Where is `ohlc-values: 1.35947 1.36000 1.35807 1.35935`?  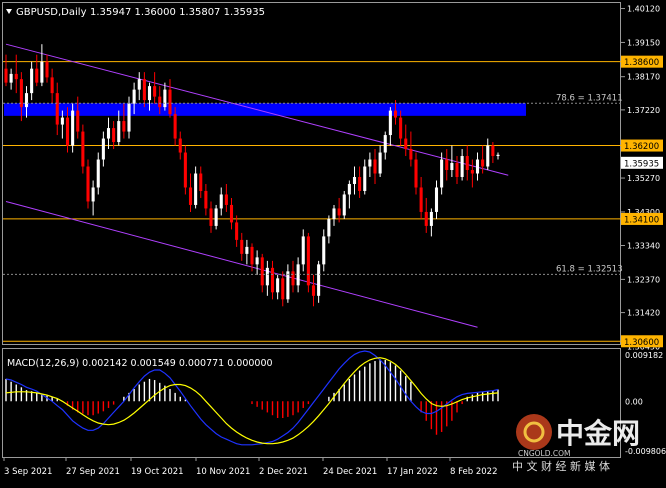 ohlc-values: 1.35947 1.36000 1.35807 1.35935 is located at coordinates (177, 12).